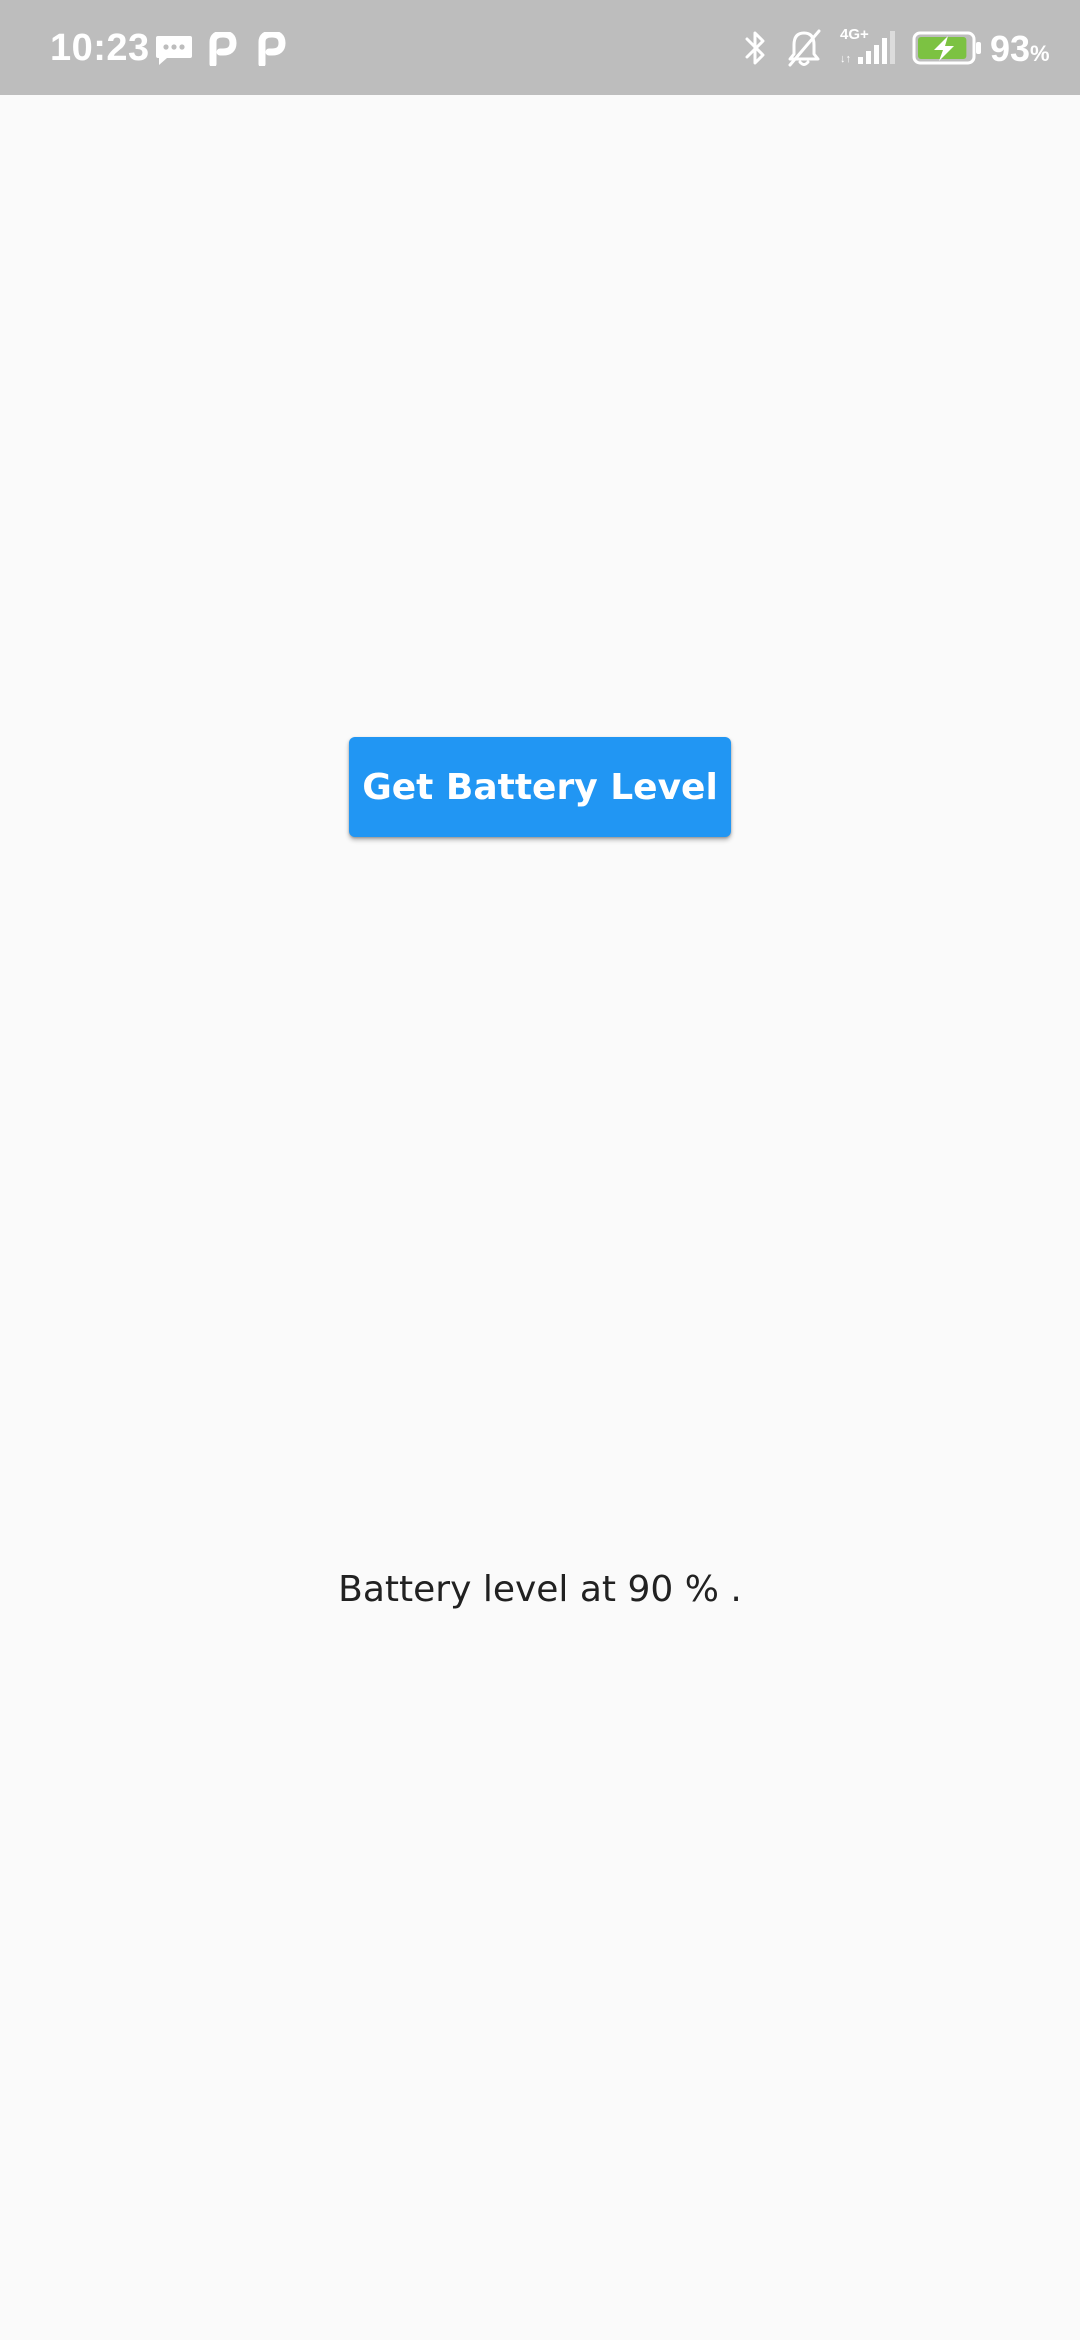 This screenshot has width=1080, height=2340. I want to click on battery-percent: 93%, so click(1020, 51).